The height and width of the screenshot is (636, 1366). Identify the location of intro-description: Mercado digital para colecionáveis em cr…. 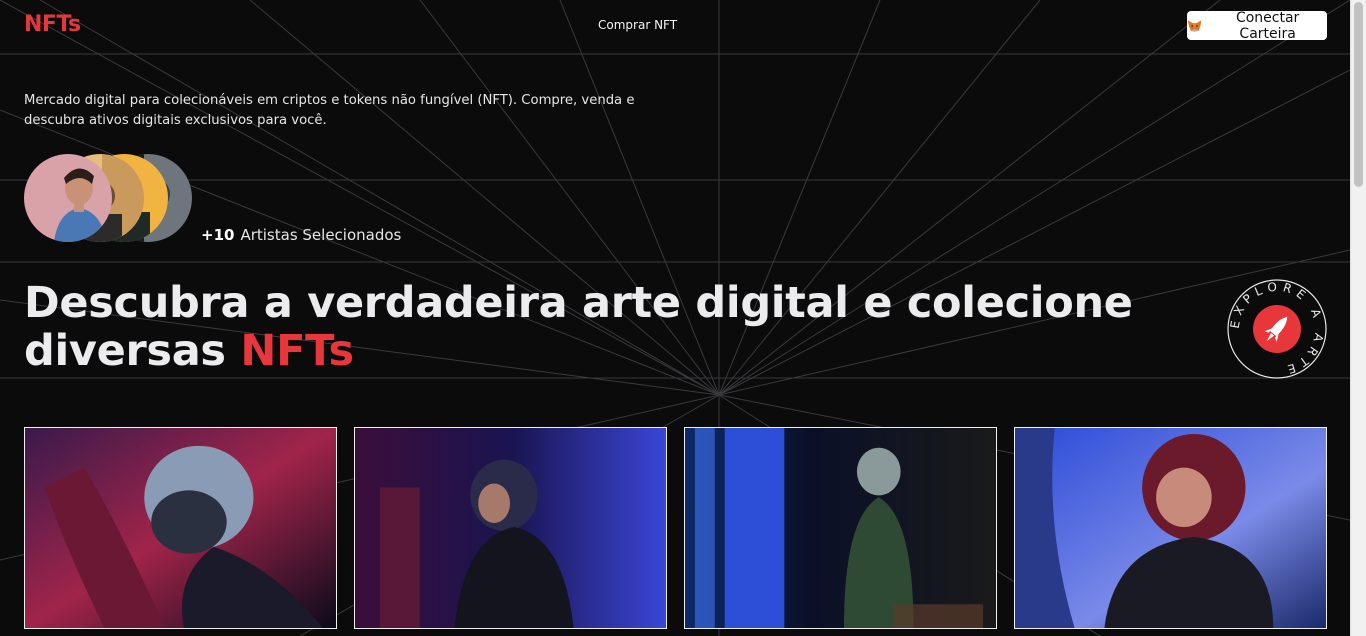
(329, 110).